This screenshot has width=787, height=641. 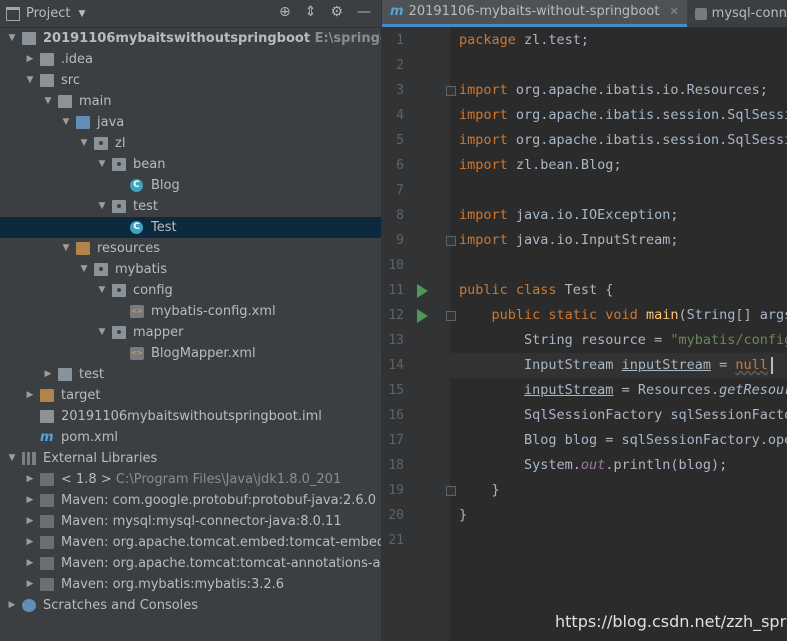 I want to click on tree-item: ▶ Maven: org.mybatis:mybatis:3.2.6, so click(x=190, y=584).